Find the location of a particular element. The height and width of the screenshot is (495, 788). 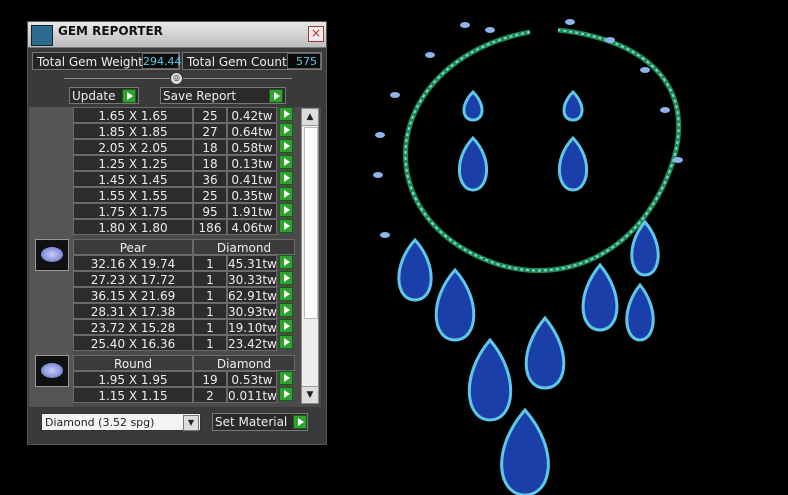

table-row: 1.75 X 1.75 95 1.91tw is located at coordinates (185, 211).